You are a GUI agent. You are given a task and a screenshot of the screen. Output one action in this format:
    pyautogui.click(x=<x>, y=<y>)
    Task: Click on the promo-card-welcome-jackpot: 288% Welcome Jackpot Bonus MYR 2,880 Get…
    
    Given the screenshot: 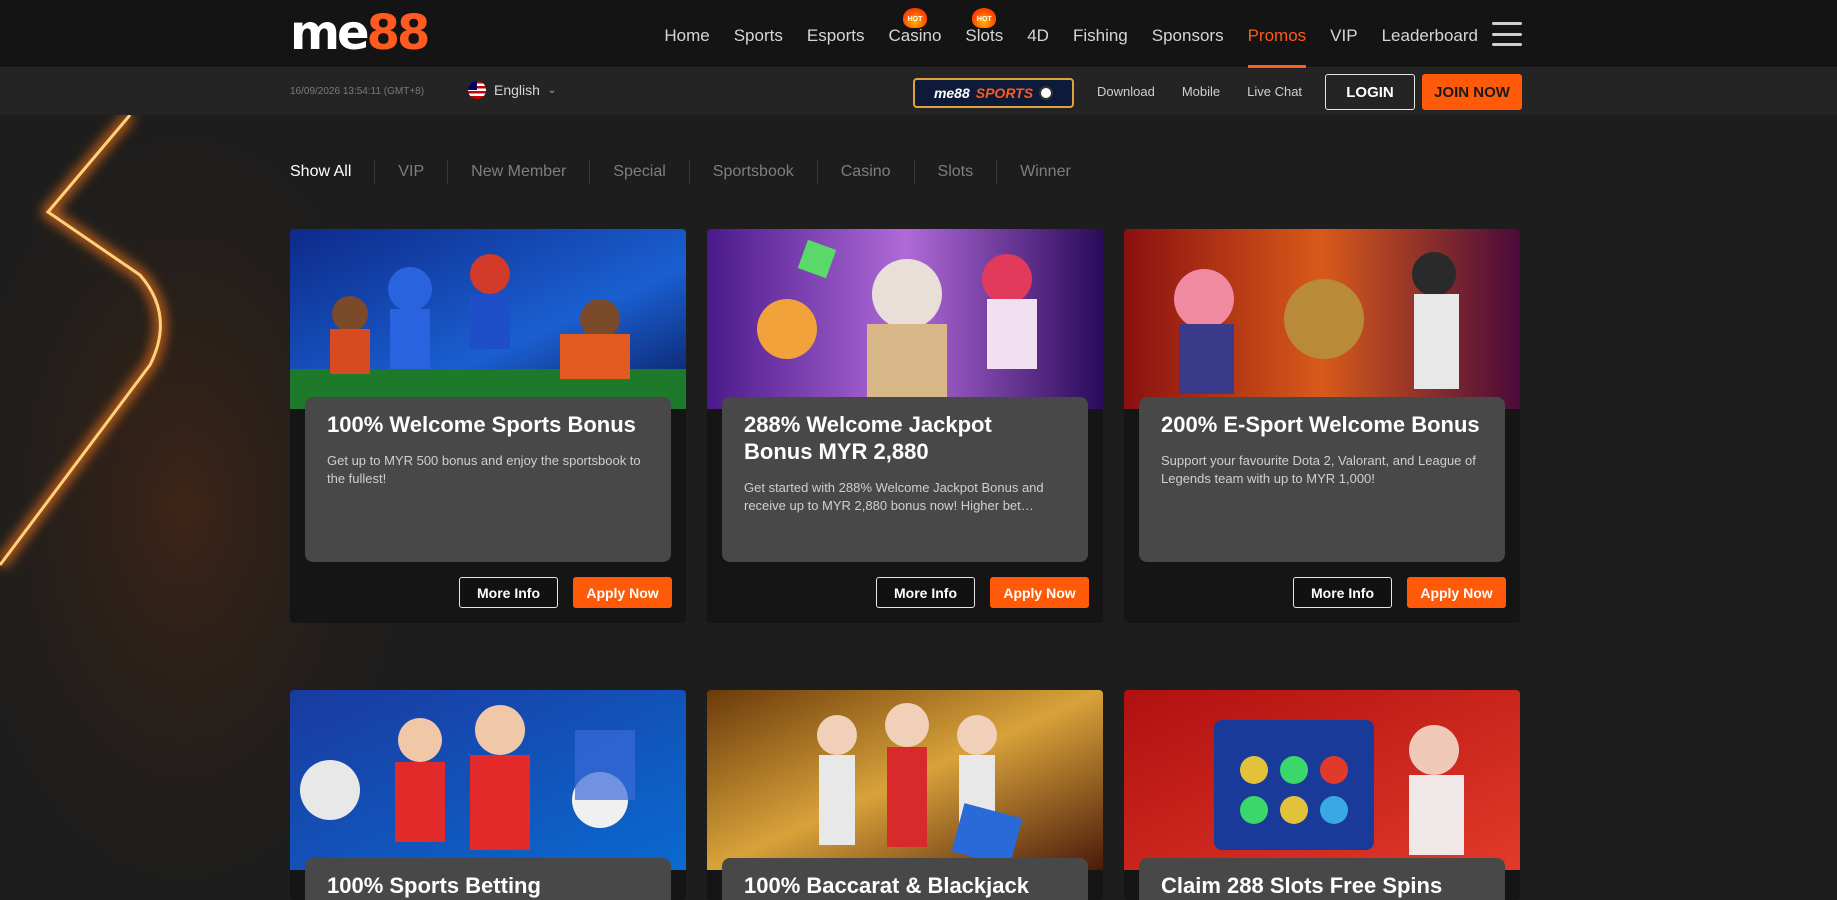 What is the action you would take?
    pyautogui.click(x=905, y=426)
    